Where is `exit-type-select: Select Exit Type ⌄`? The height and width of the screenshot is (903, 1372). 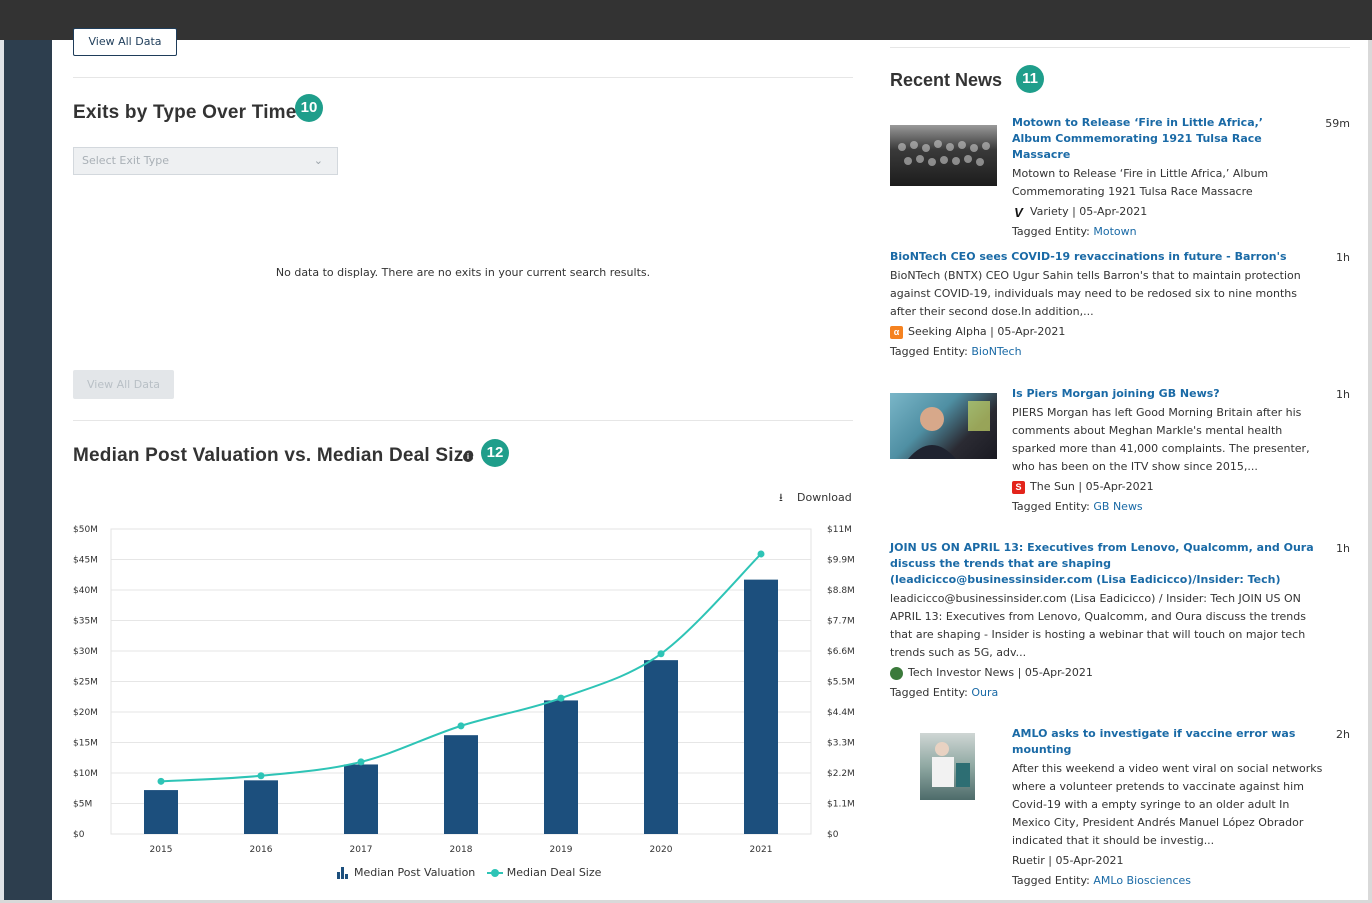
exit-type-select: Select Exit Type ⌄ is located at coordinates (205, 161).